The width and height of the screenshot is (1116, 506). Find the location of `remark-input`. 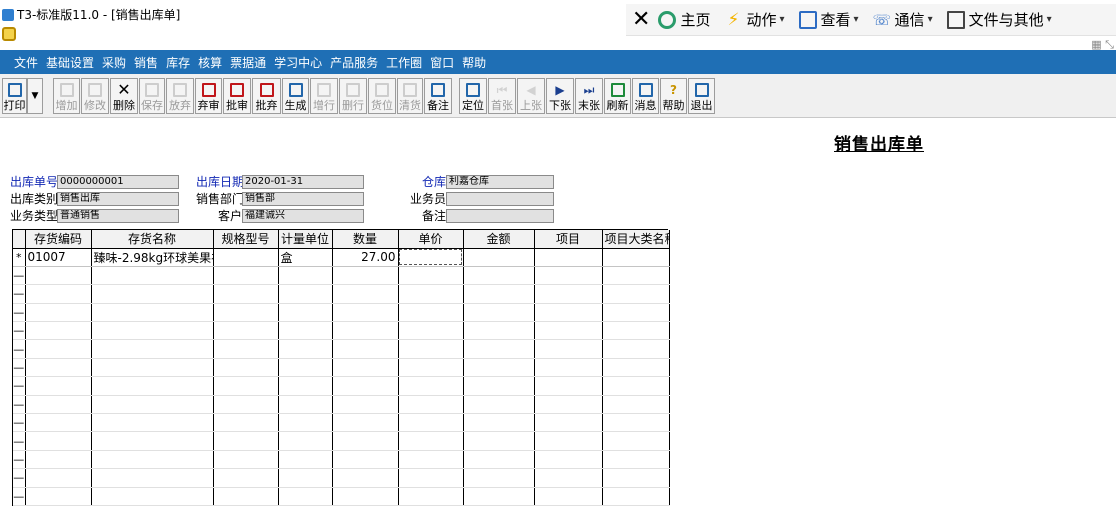

remark-input is located at coordinates (500, 215).